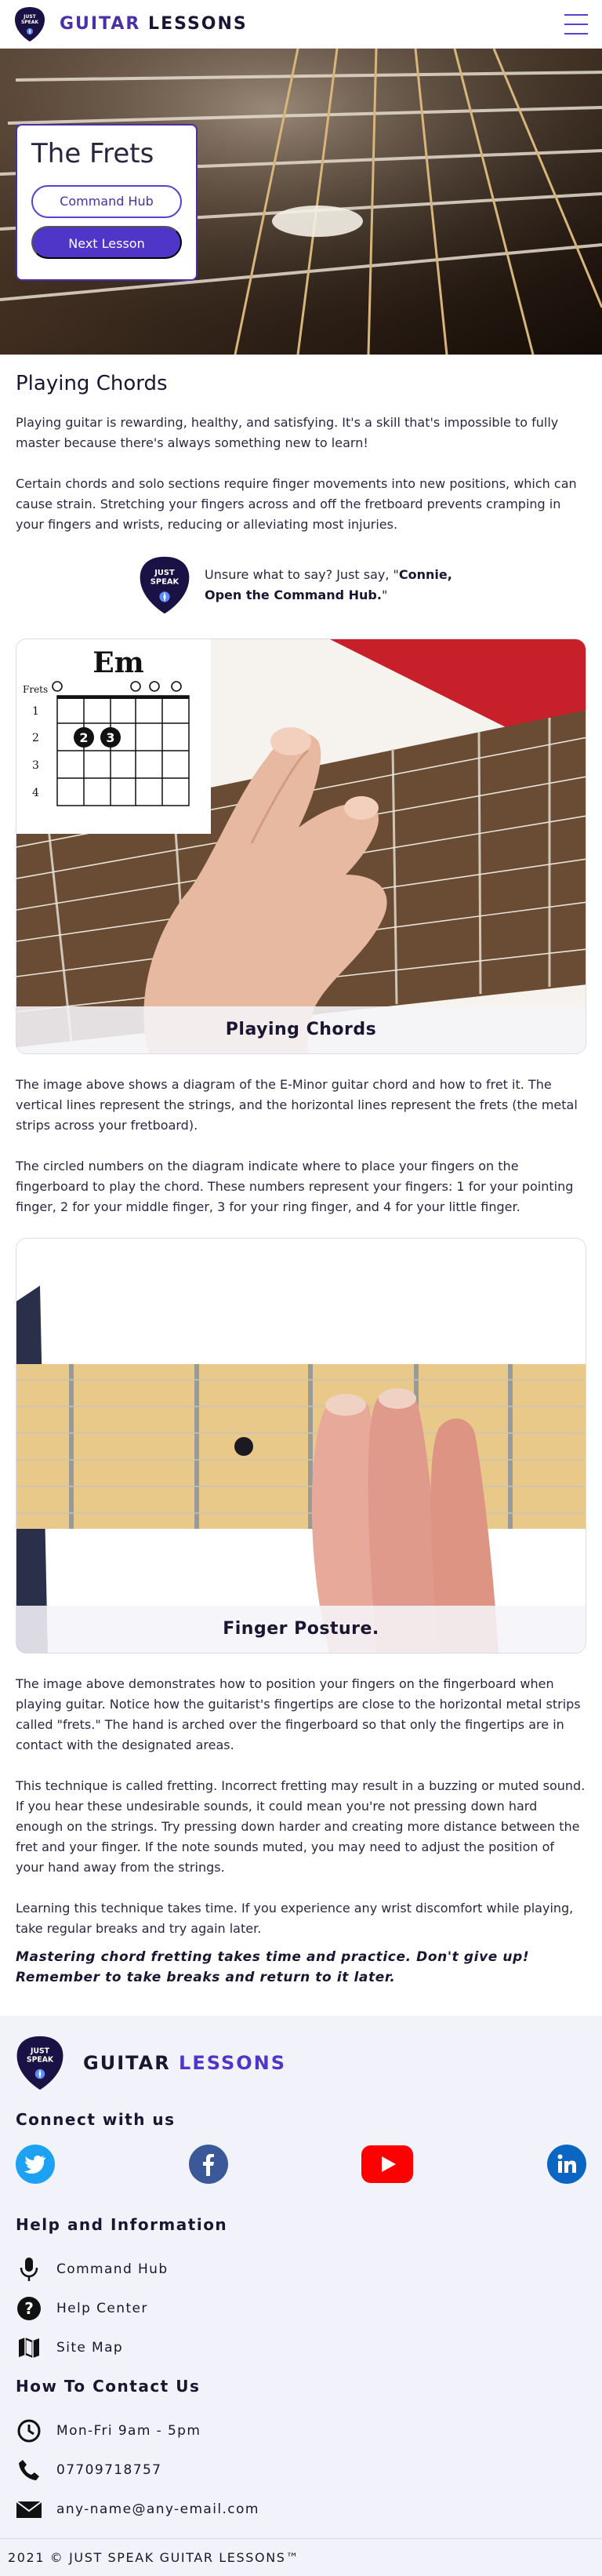 The image size is (602, 2576). What do you see at coordinates (301, 2347) in the screenshot?
I see `footer-link-site-map: Site Map` at bounding box center [301, 2347].